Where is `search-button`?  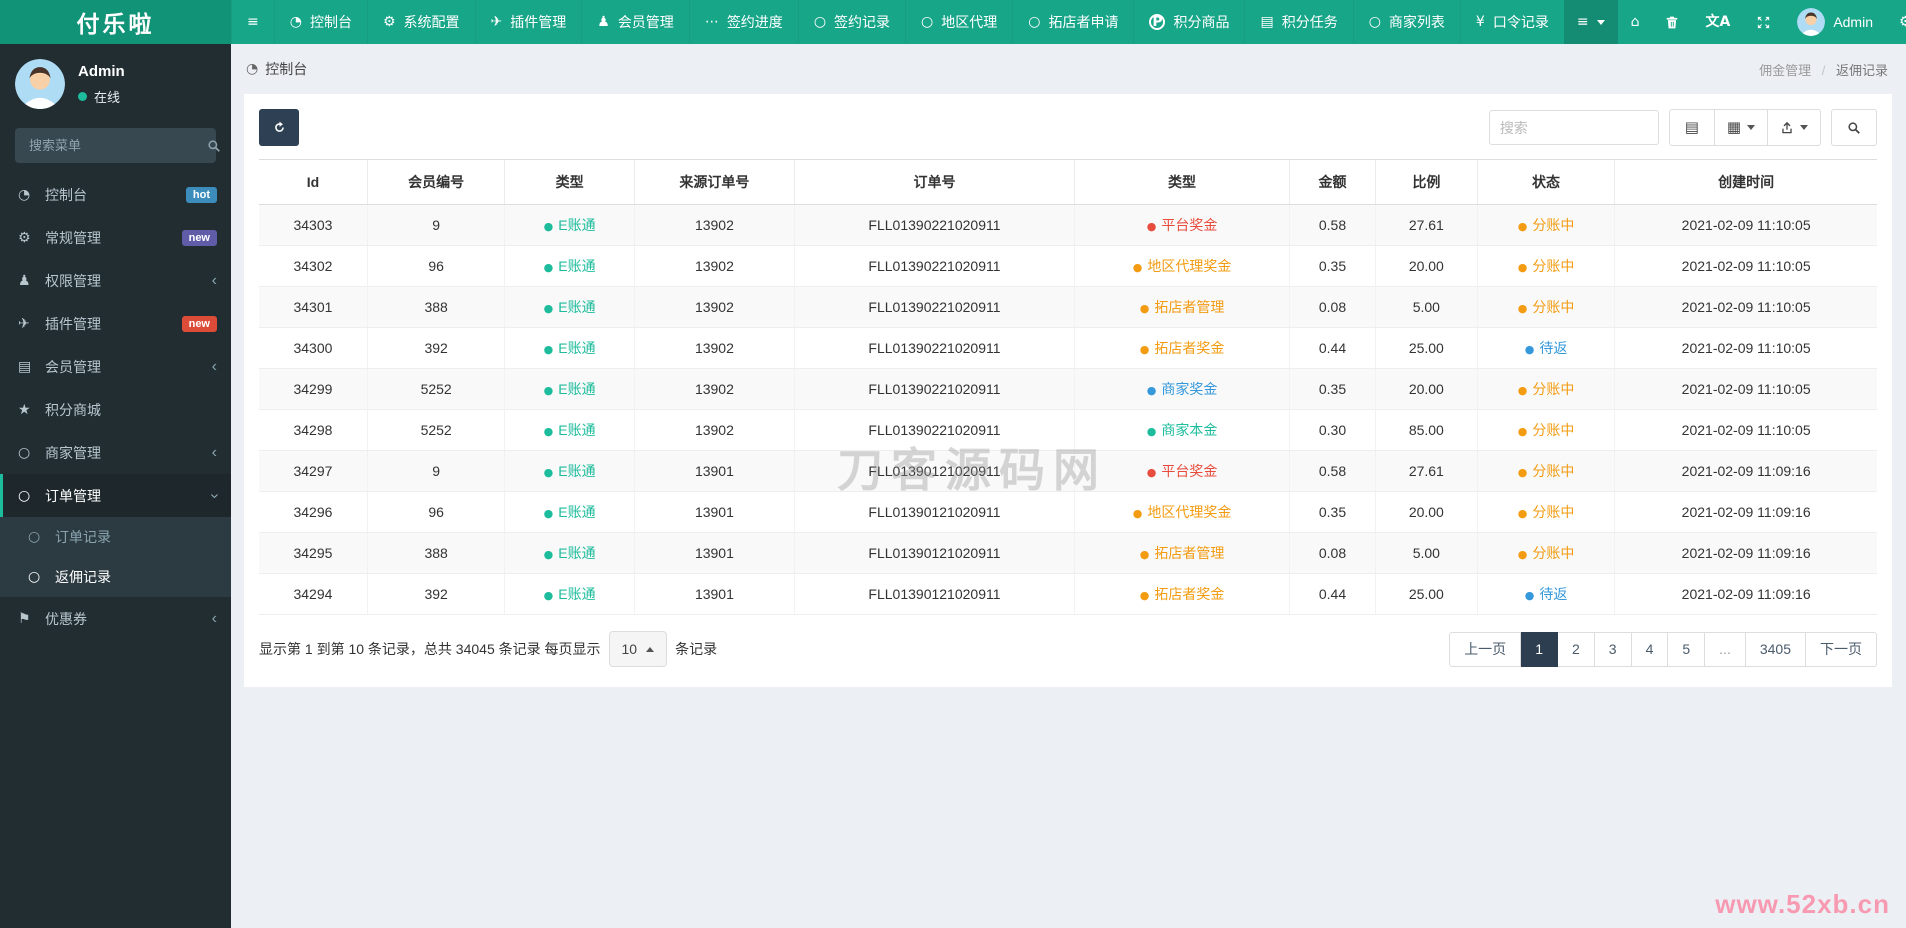 search-button is located at coordinates (1854, 127).